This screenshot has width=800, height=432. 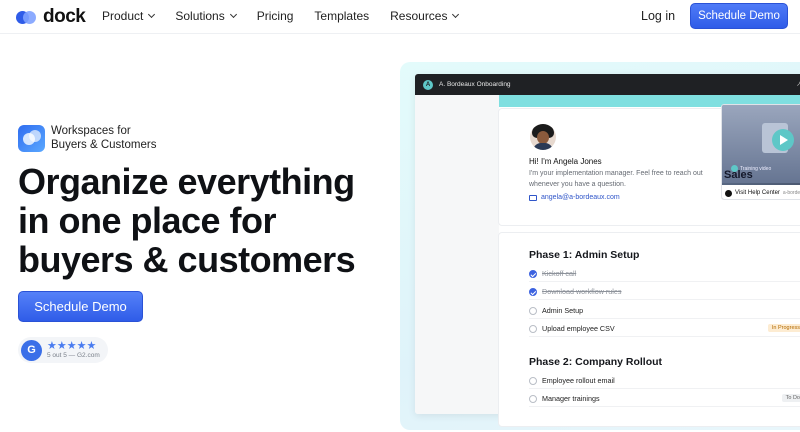 What do you see at coordinates (559, 273) in the screenshot?
I see `task-label: Kickoff call` at bounding box center [559, 273].